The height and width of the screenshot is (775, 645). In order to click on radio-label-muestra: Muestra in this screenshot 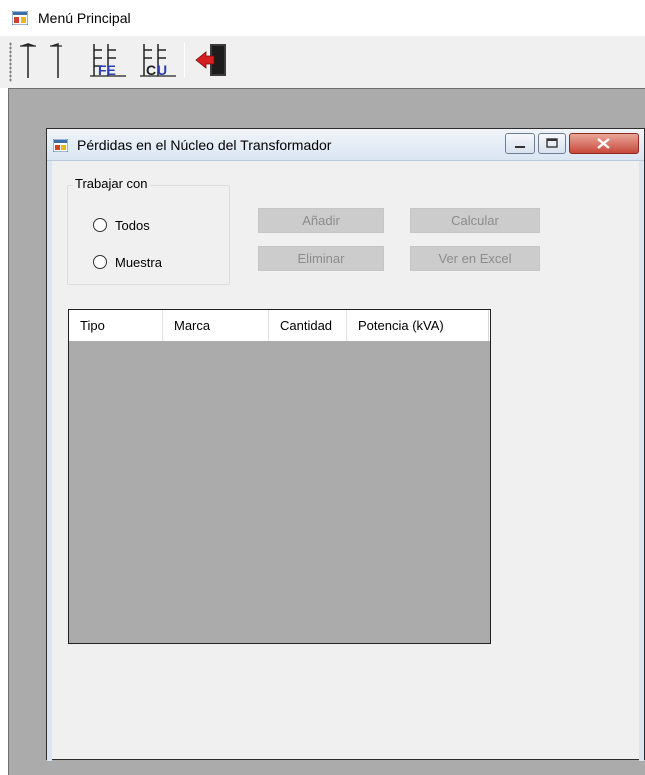, I will do `click(138, 262)`.